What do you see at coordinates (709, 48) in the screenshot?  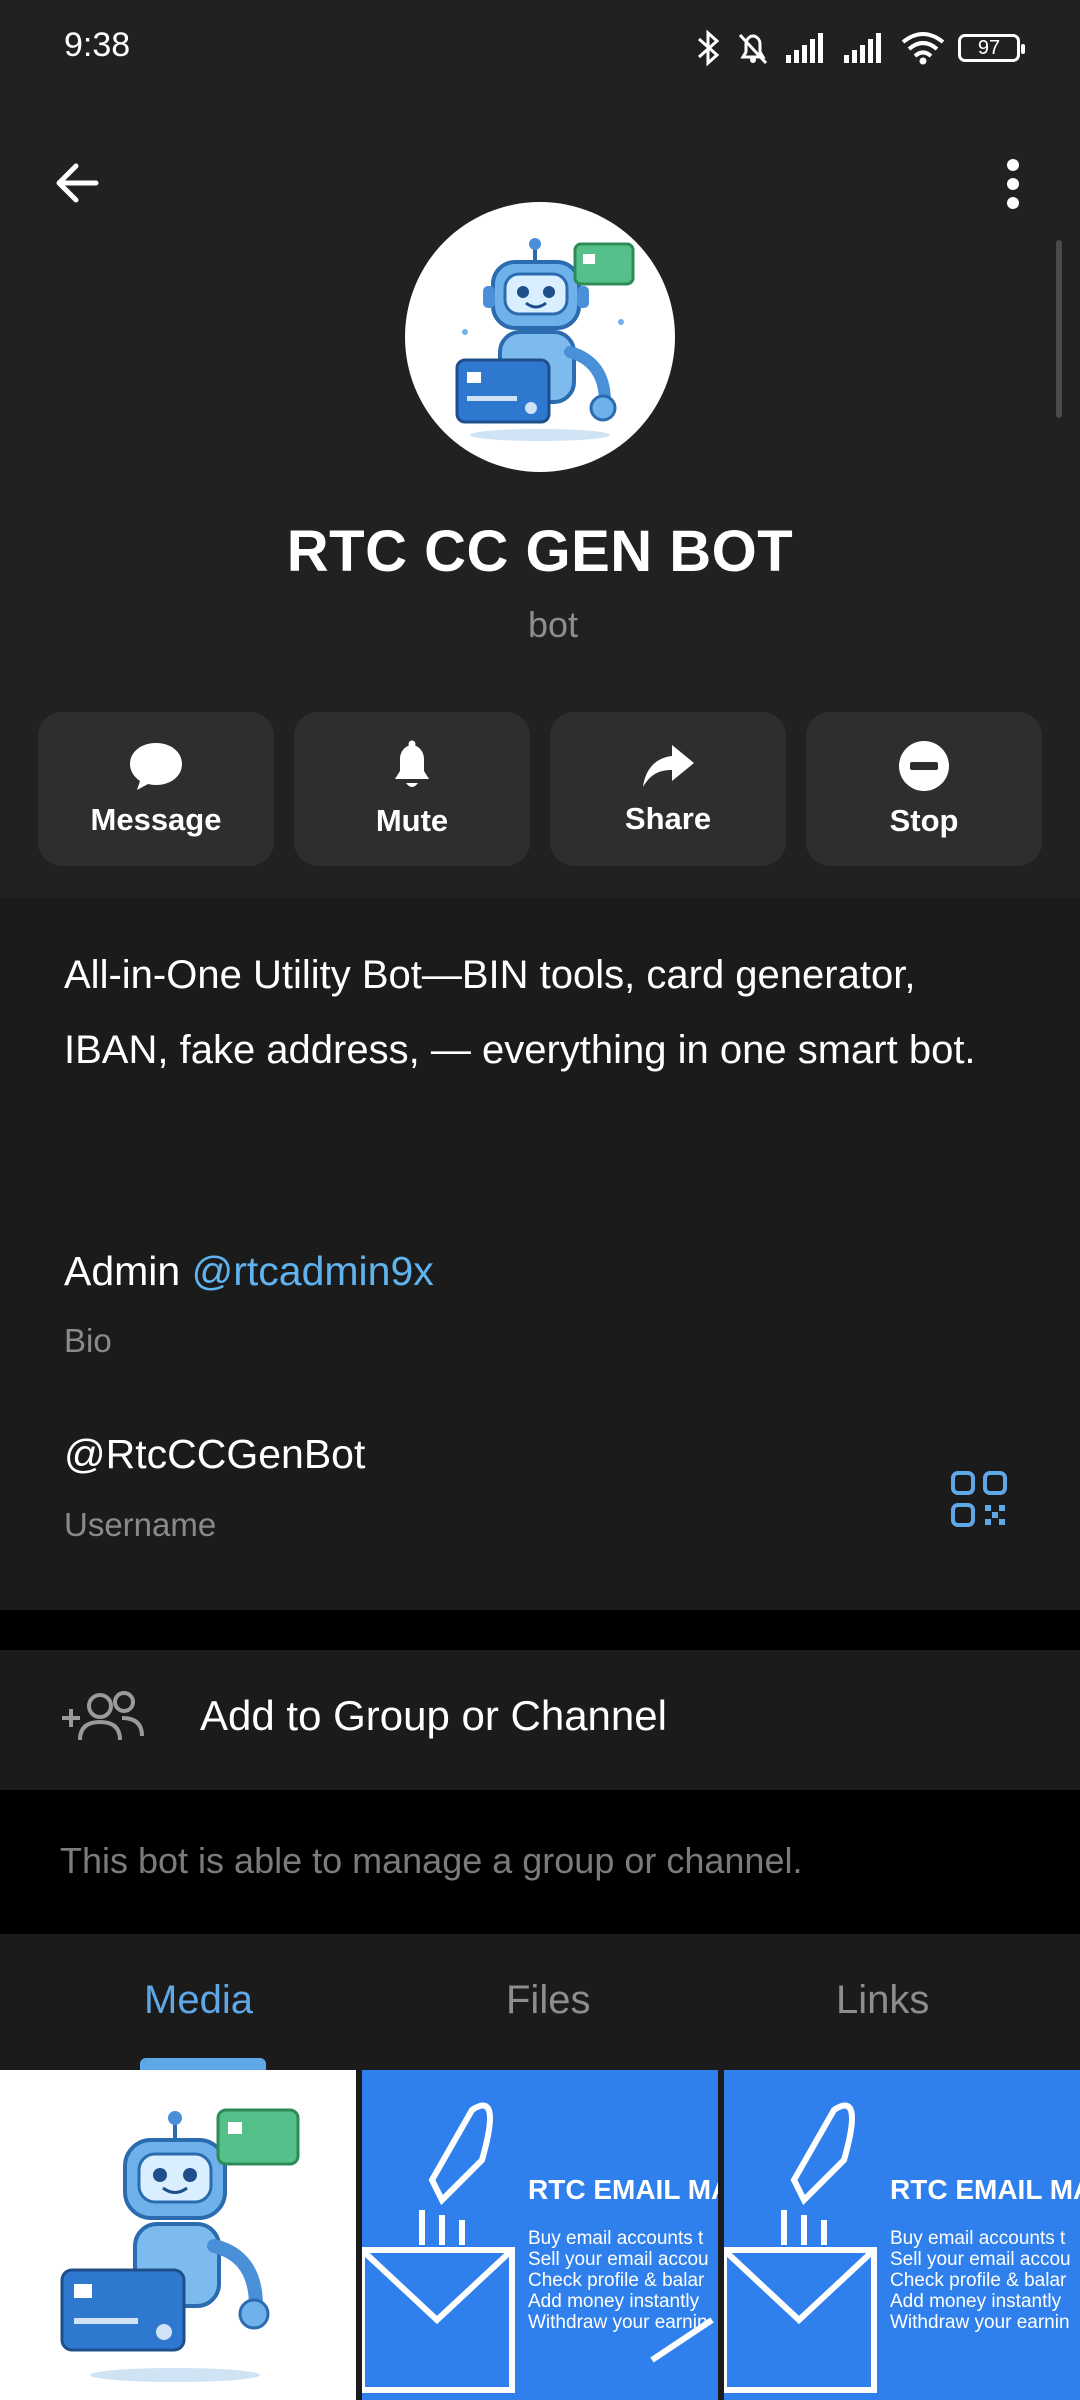 I see `bluetooth-icon` at bounding box center [709, 48].